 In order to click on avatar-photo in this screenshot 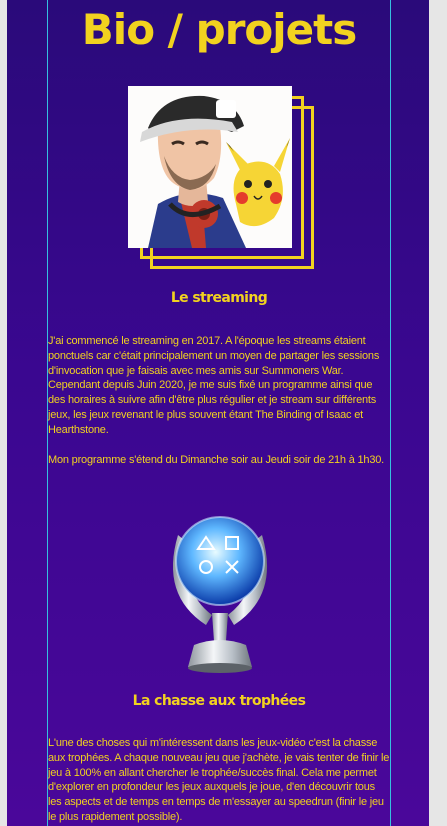, I will do `click(210, 167)`.